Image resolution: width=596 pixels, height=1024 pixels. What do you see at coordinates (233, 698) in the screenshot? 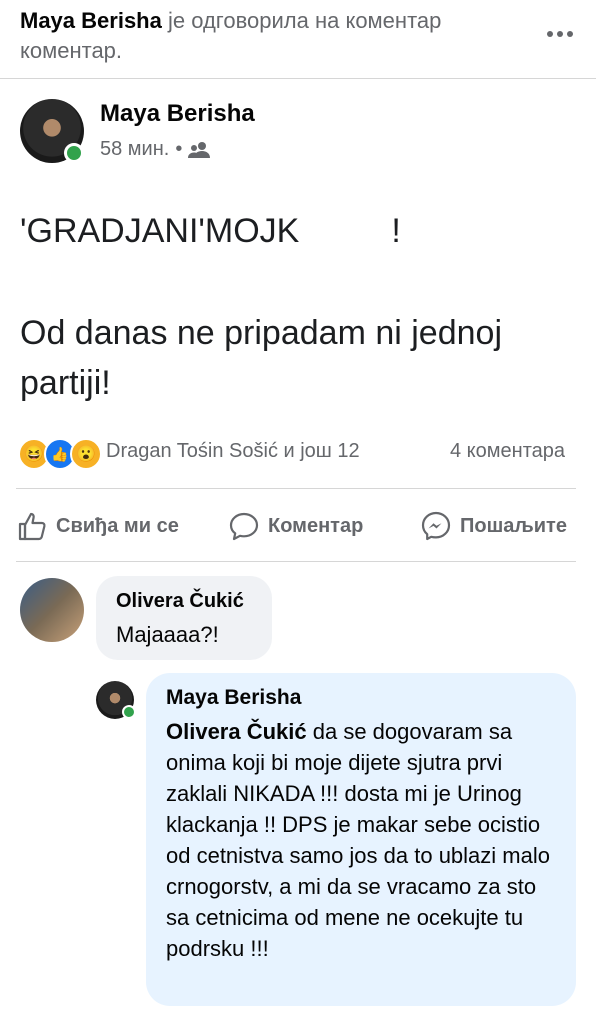
I see `reply-author: Maya Berisha` at bounding box center [233, 698].